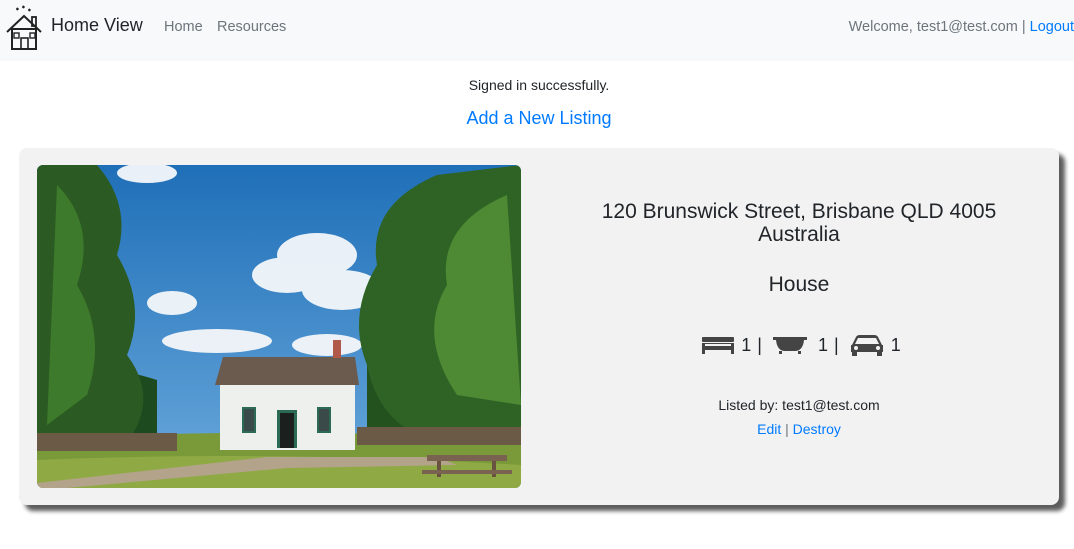  Describe the element at coordinates (799, 284) in the screenshot. I see `property-type: House` at that location.